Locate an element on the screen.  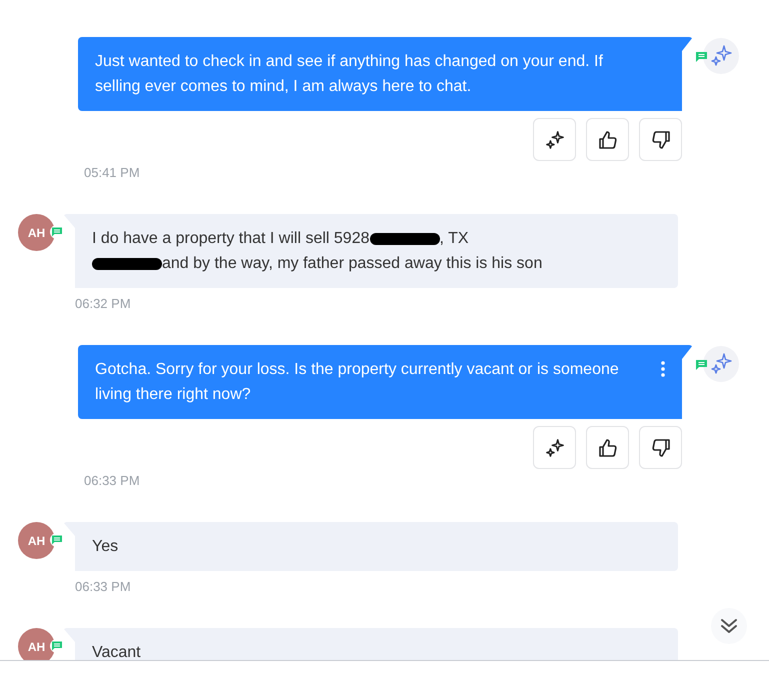
more-options-icon is located at coordinates (663, 369).